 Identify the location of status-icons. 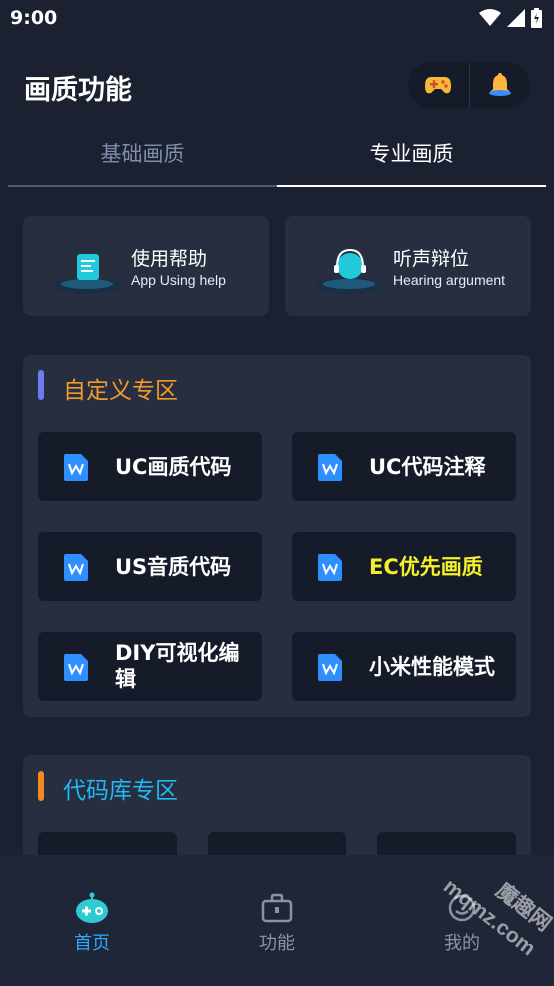
(510, 18).